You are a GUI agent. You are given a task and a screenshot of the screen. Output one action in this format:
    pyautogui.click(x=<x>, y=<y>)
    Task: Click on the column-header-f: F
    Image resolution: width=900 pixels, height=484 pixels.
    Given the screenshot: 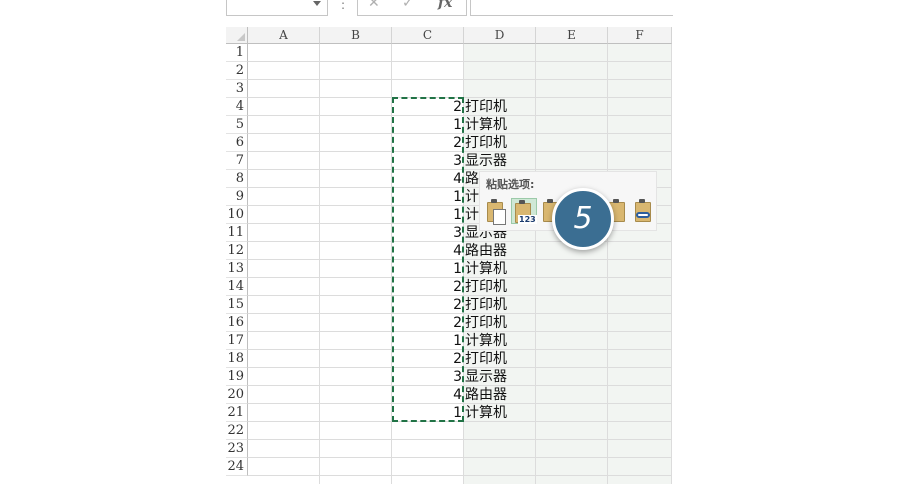 What is the action you would take?
    pyautogui.click(x=640, y=35)
    